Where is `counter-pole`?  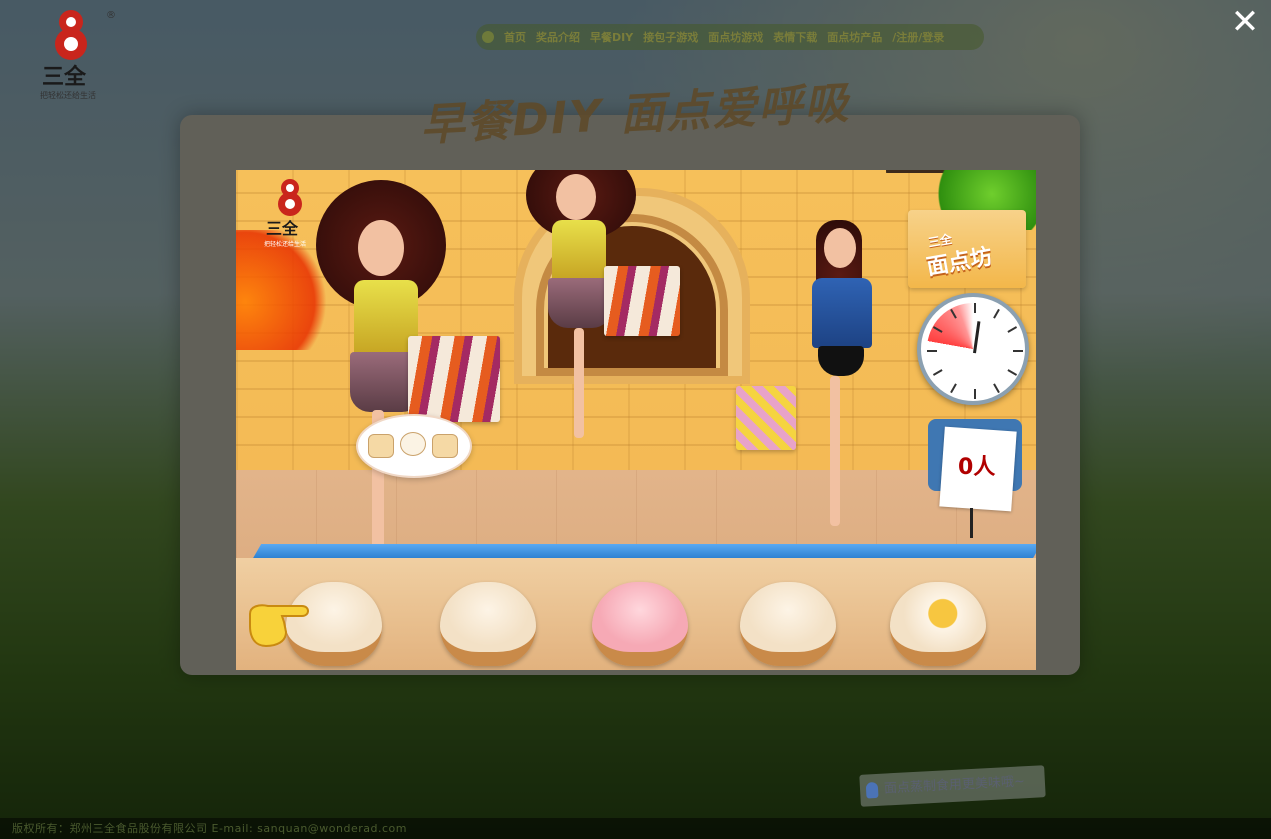 counter-pole is located at coordinates (971, 523).